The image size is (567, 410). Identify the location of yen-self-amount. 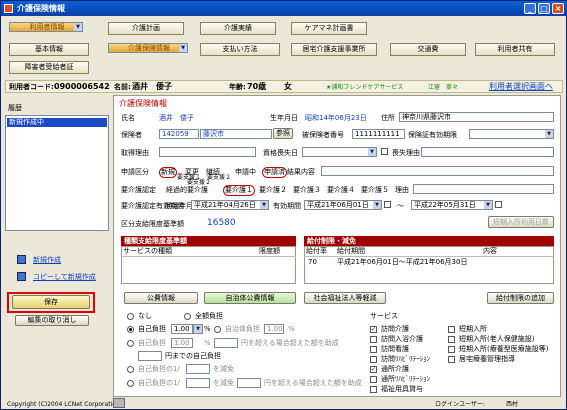
(150, 356).